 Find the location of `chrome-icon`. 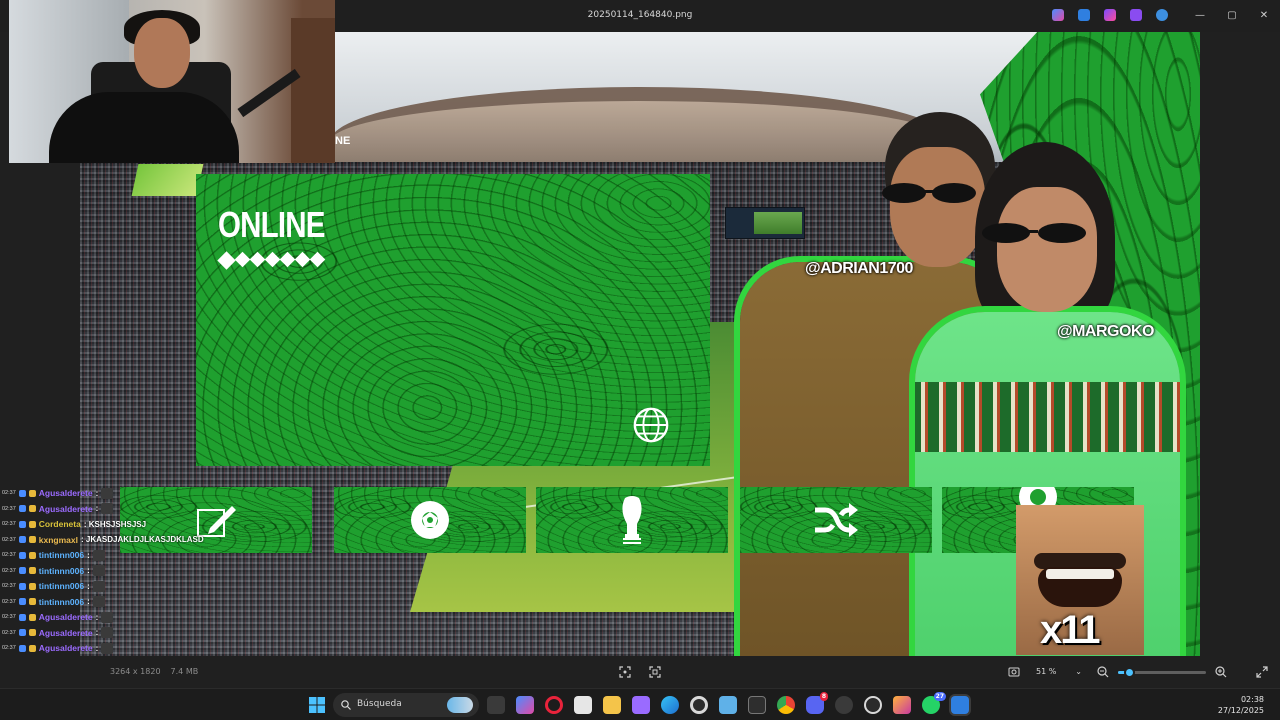

chrome-icon is located at coordinates (786, 705).